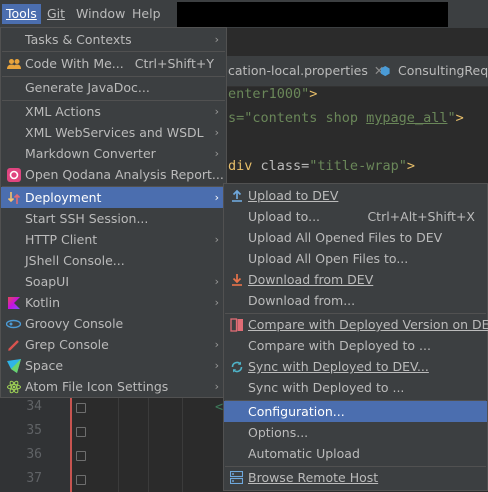 This screenshot has width=488, height=492. I want to click on menu-window-label: Window, so click(101, 13).